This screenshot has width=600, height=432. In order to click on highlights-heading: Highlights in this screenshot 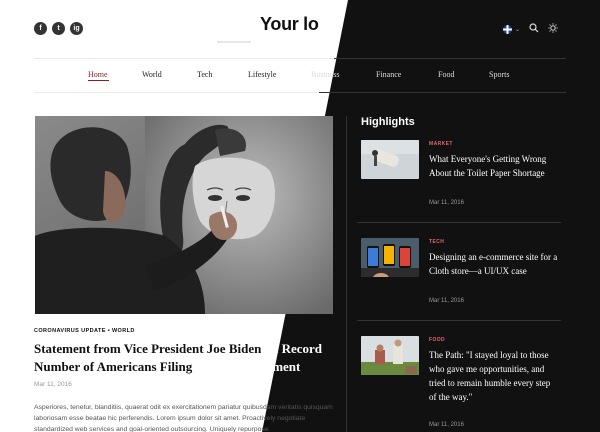, I will do `click(388, 122)`.